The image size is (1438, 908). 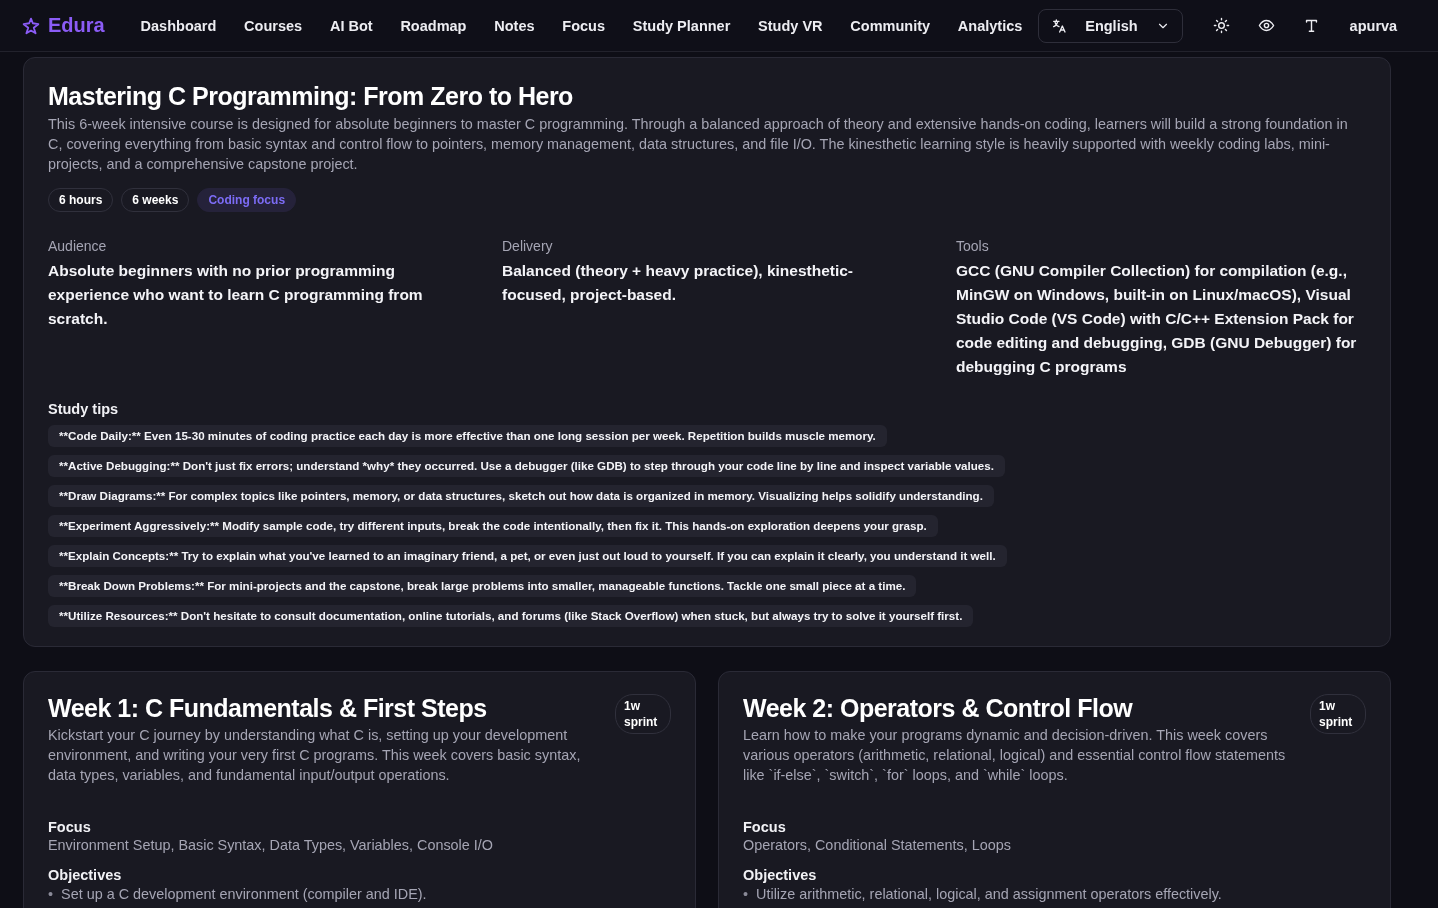 I want to click on focus-text: Environment Setup, Basic Syntax, Data Types, Variables, Console I/O, so click(x=271, y=845).